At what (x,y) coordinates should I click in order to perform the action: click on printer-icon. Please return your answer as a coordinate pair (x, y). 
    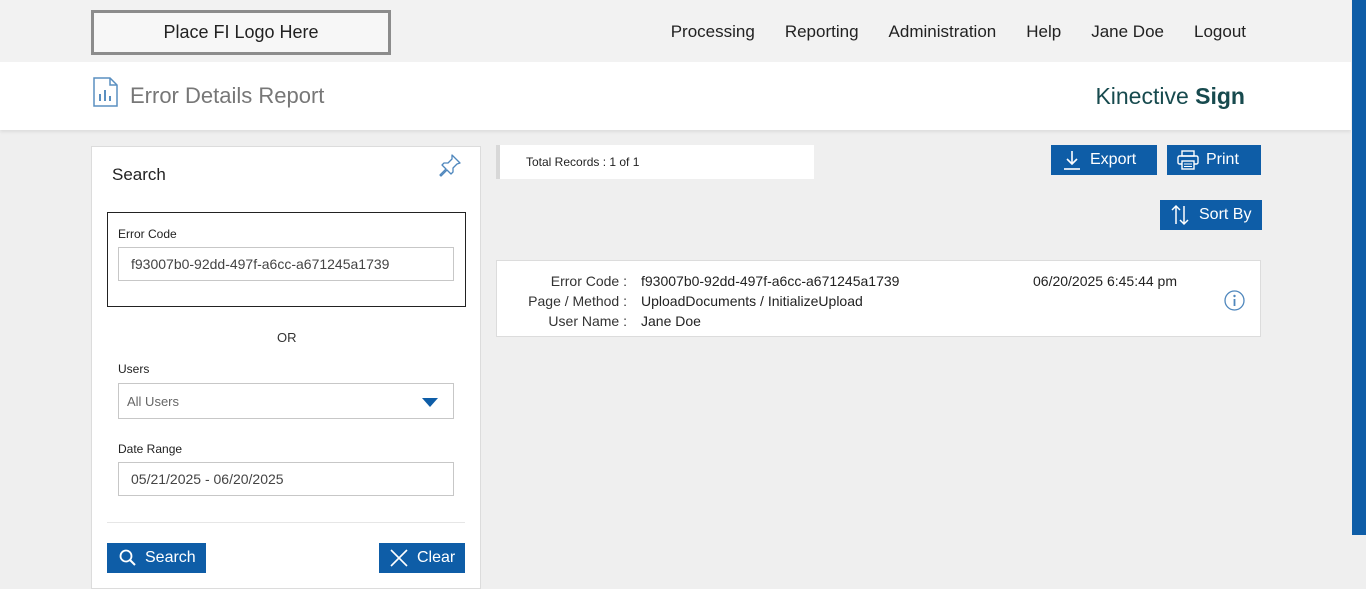
    Looking at the image, I should click on (1188, 160).